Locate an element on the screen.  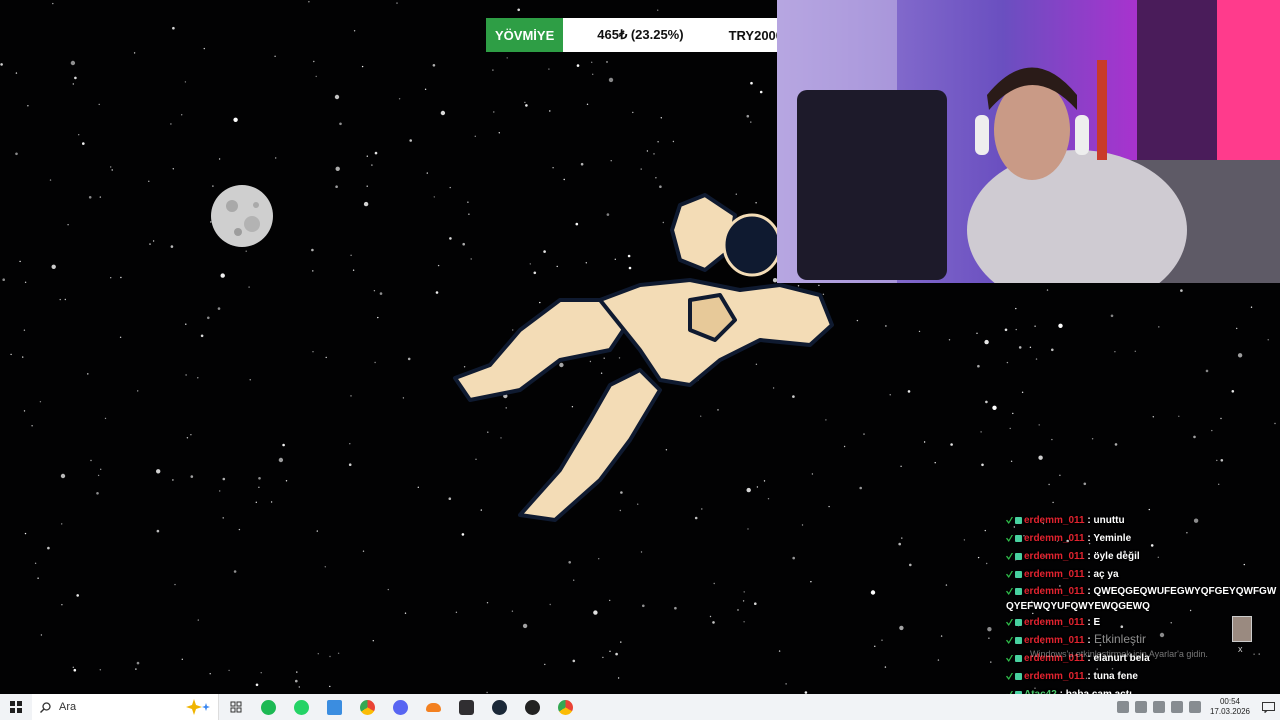
earnings-ticker: YÖVMİYE 465₺ (23.25%) TRY2000 is located at coordinates (636, 35).